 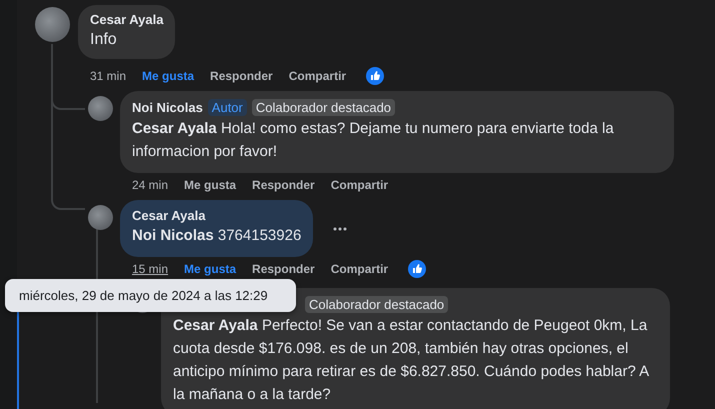 What do you see at coordinates (108, 76) in the screenshot?
I see `timestamp-link: 31 min` at bounding box center [108, 76].